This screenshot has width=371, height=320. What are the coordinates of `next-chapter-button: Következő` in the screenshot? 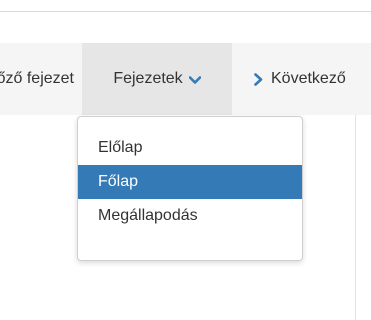 It's located at (297, 79).